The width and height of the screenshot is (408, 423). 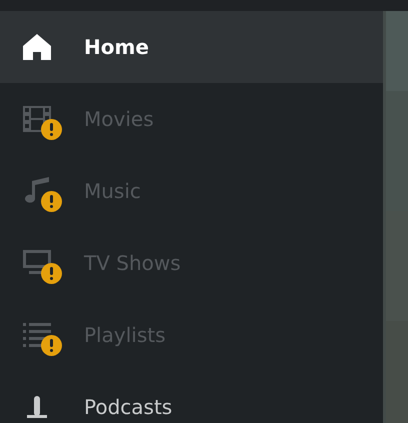 I want to click on music-note-icon, so click(x=37, y=191).